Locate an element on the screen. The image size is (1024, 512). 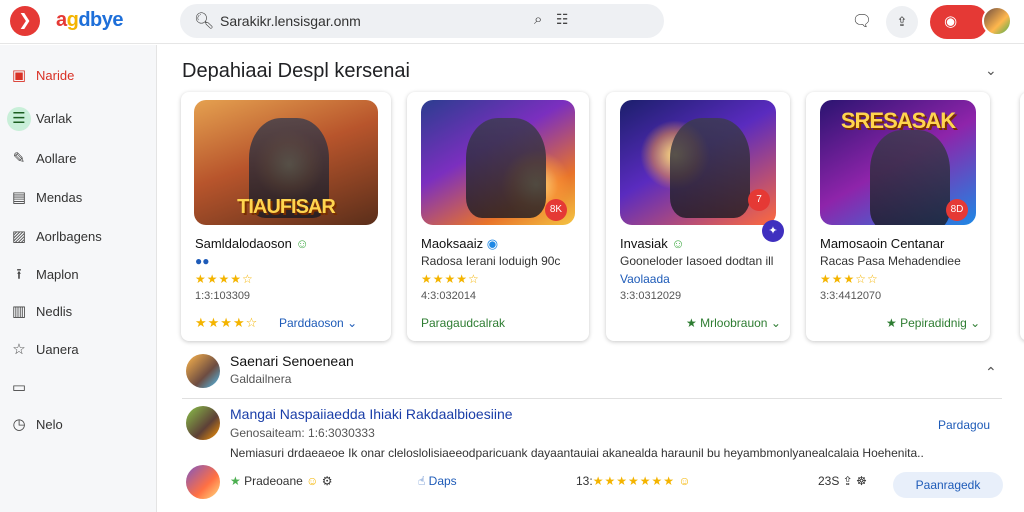
sidebar-item-nelo: ◷ Nelo is located at coordinates (78, 425).